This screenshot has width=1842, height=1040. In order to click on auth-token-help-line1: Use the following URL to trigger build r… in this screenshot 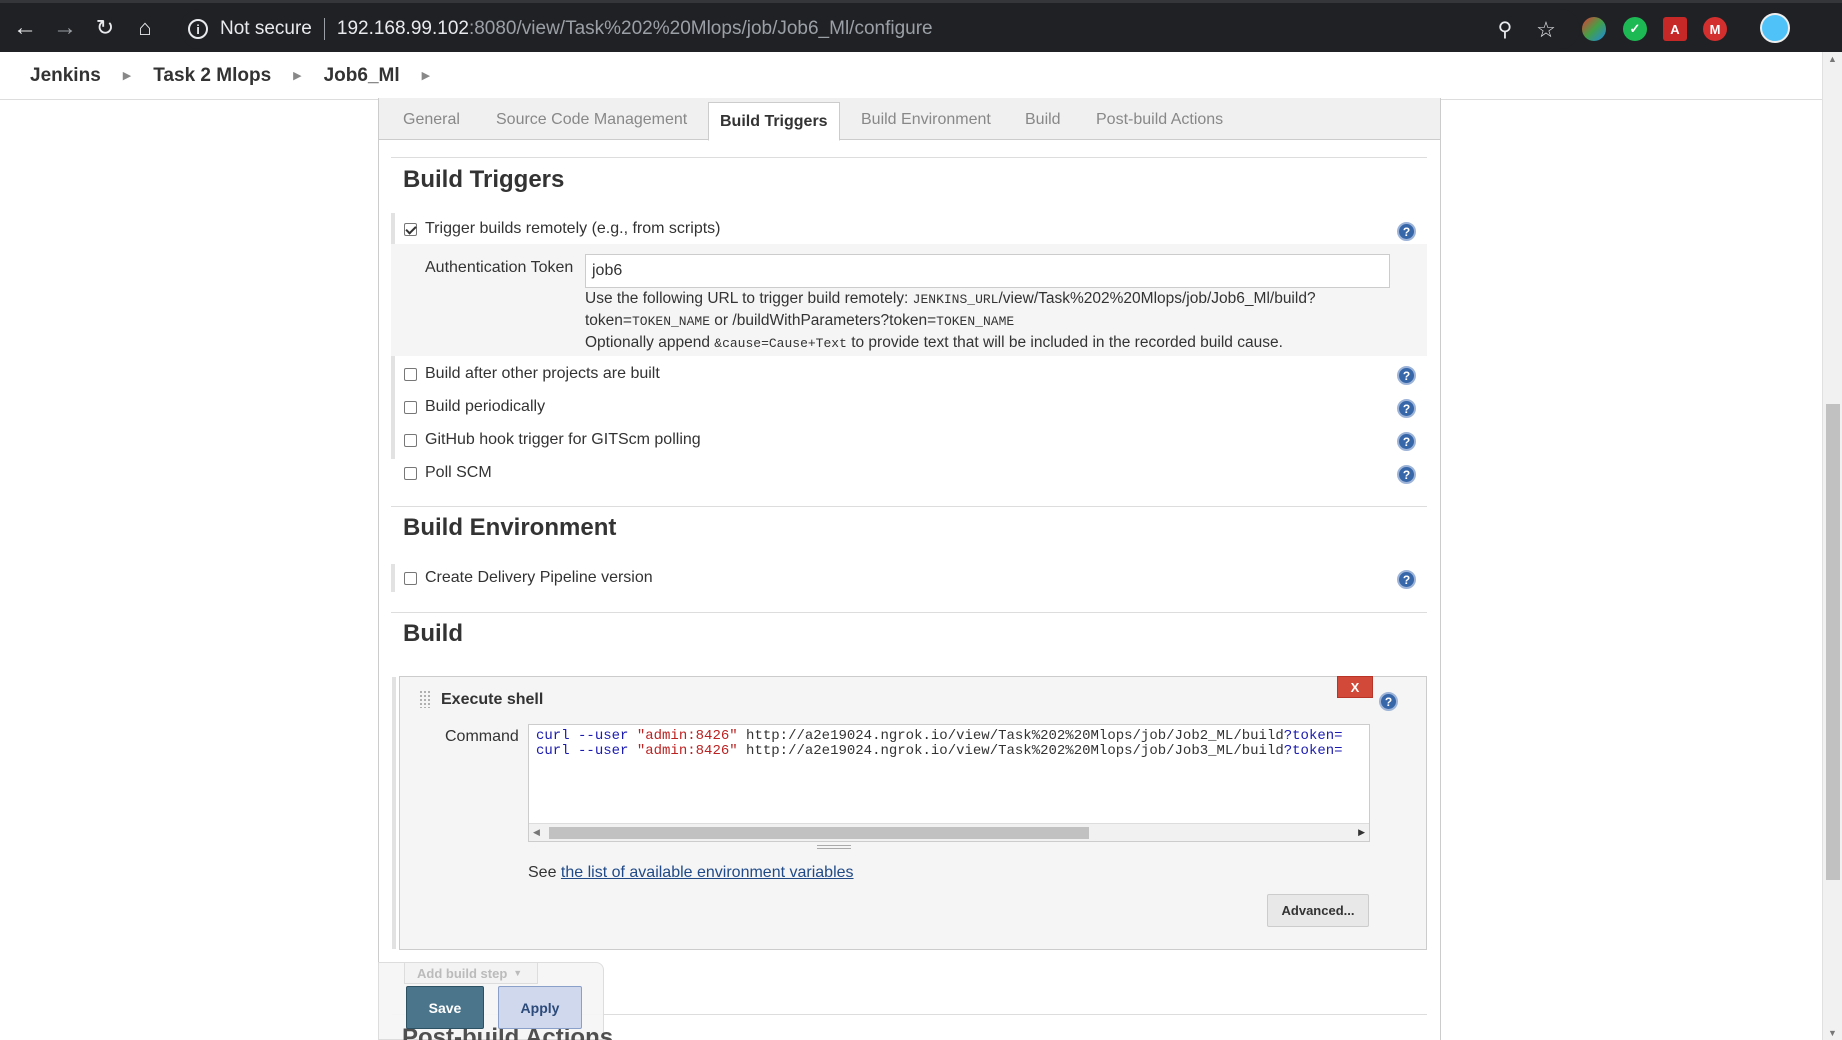, I will do `click(950, 299)`.